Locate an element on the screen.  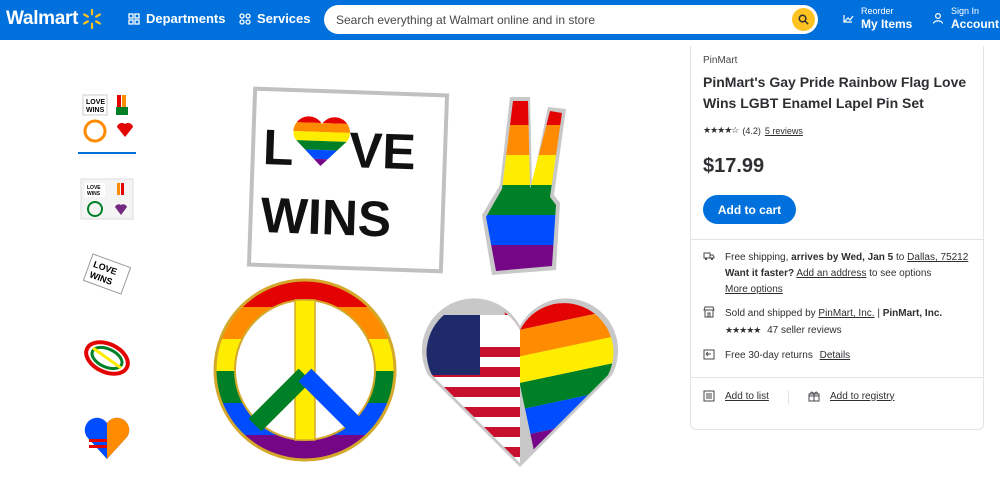
thumbnail-4-image is located at coordinates (107, 358).